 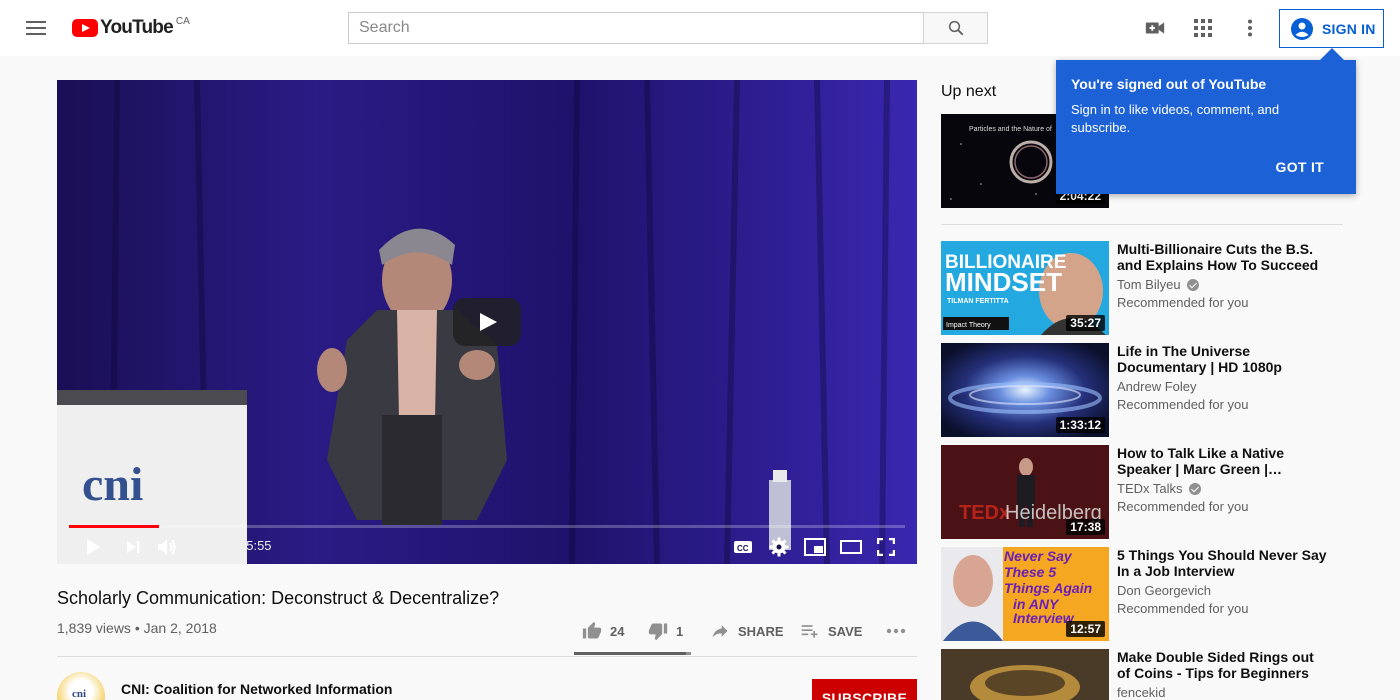 I want to click on search-button, so click(x=955, y=28).